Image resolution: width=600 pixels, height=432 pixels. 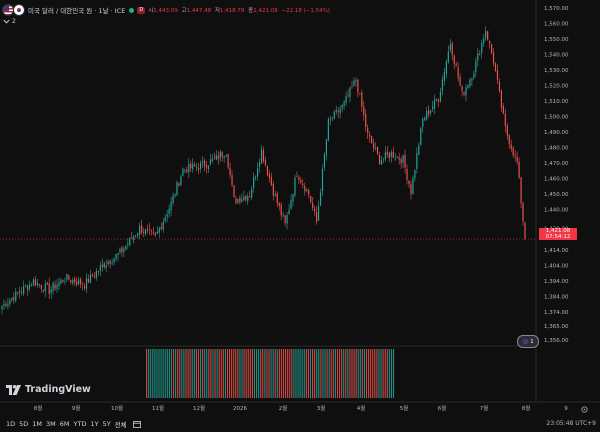 What do you see at coordinates (76, 10) in the screenshot?
I see `symbol-title: 미국 달러 / 대한민국 원 · 1날 · ICE` at bounding box center [76, 10].